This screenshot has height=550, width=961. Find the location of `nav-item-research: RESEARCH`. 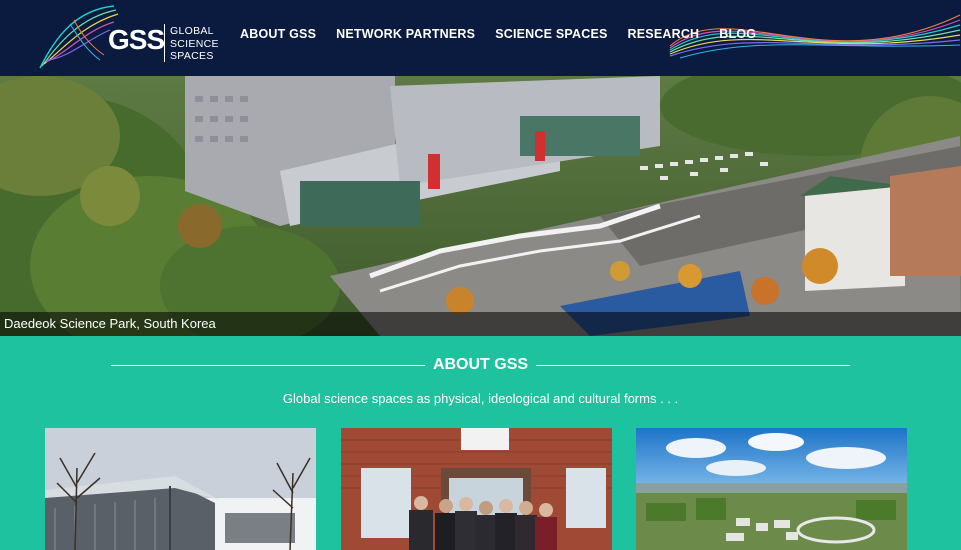

nav-item-research: RESEARCH is located at coordinates (664, 34).